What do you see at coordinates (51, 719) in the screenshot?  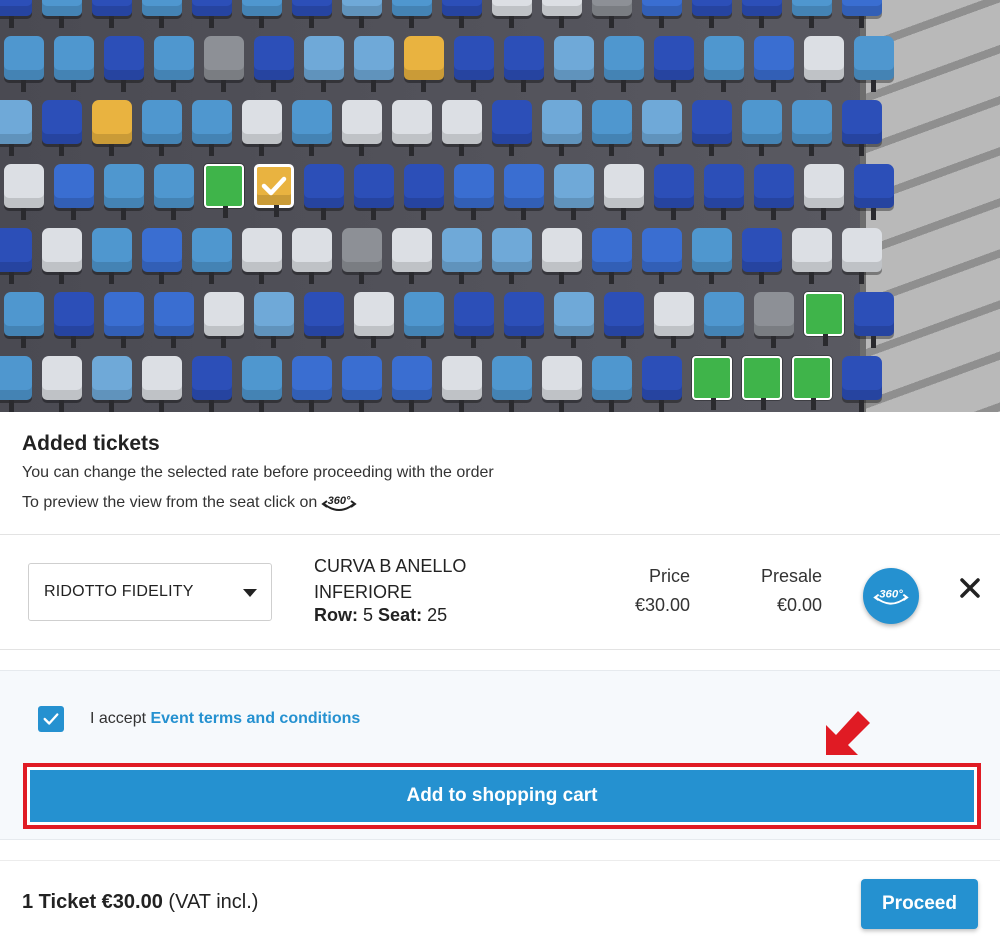 I see `terms-checkbox` at bounding box center [51, 719].